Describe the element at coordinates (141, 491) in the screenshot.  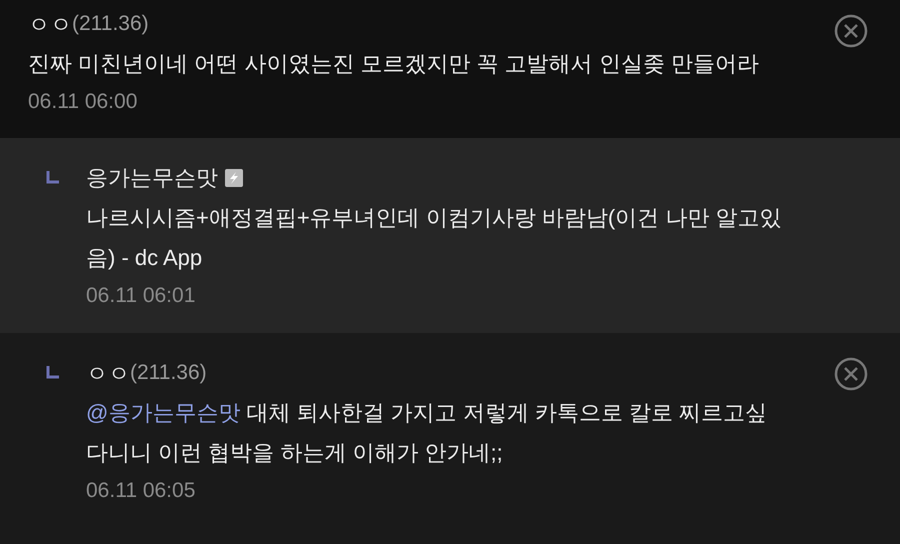
I see `timestamp: 06.11 06:05` at that location.